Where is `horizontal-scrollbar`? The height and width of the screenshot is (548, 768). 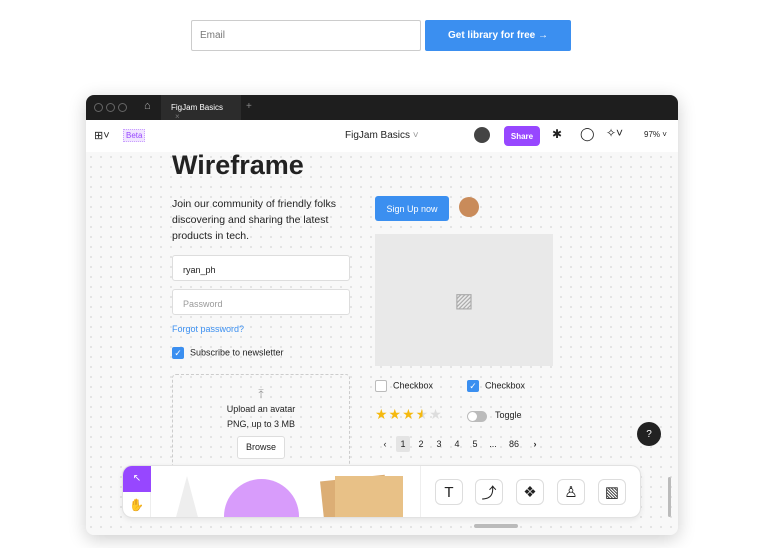
horizontal-scrollbar is located at coordinates (496, 526).